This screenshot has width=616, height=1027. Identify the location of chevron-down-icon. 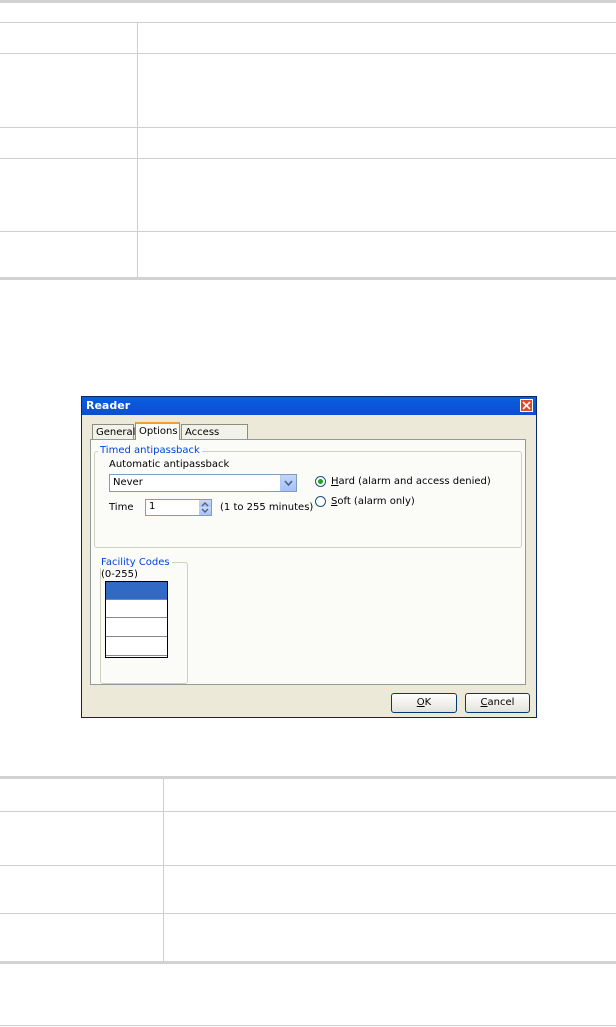
(288, 483).